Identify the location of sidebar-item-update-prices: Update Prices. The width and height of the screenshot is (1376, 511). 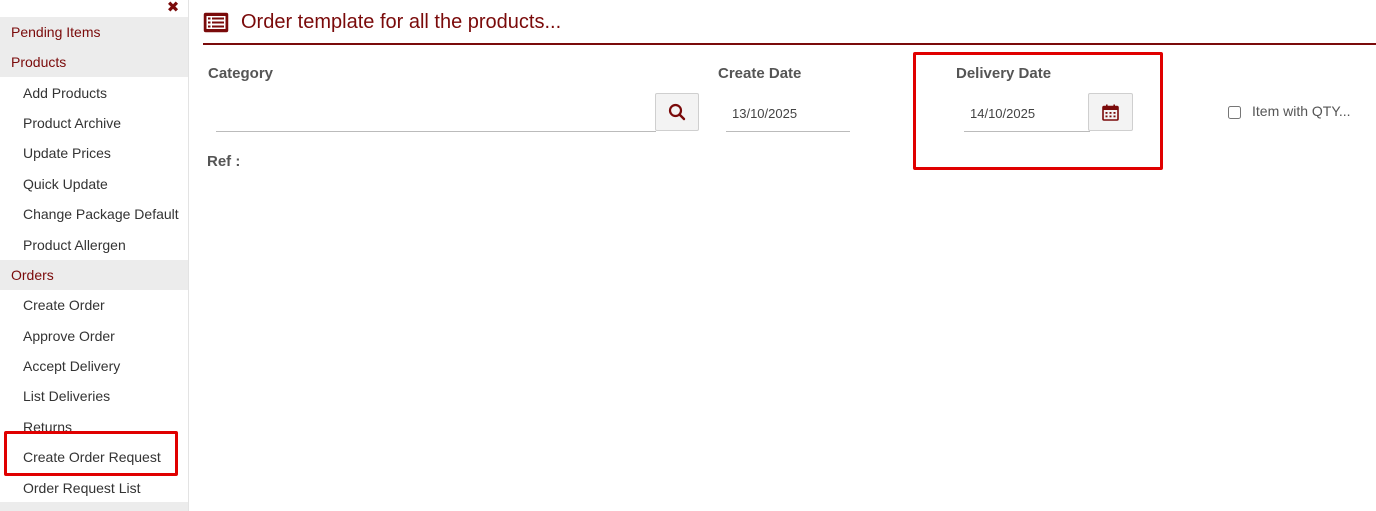
(94, 153).